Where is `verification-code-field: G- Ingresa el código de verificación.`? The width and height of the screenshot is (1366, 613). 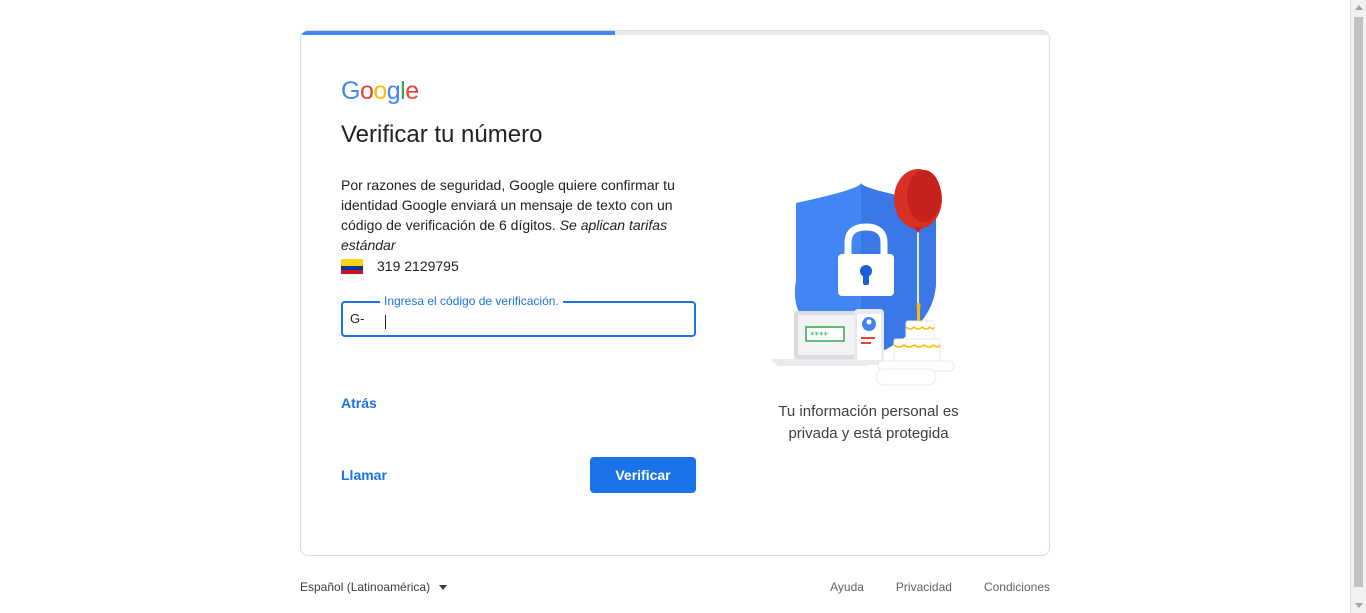
verification-code-field: G- Ingresa el código de verificación. is located at coordinates (518, 315).